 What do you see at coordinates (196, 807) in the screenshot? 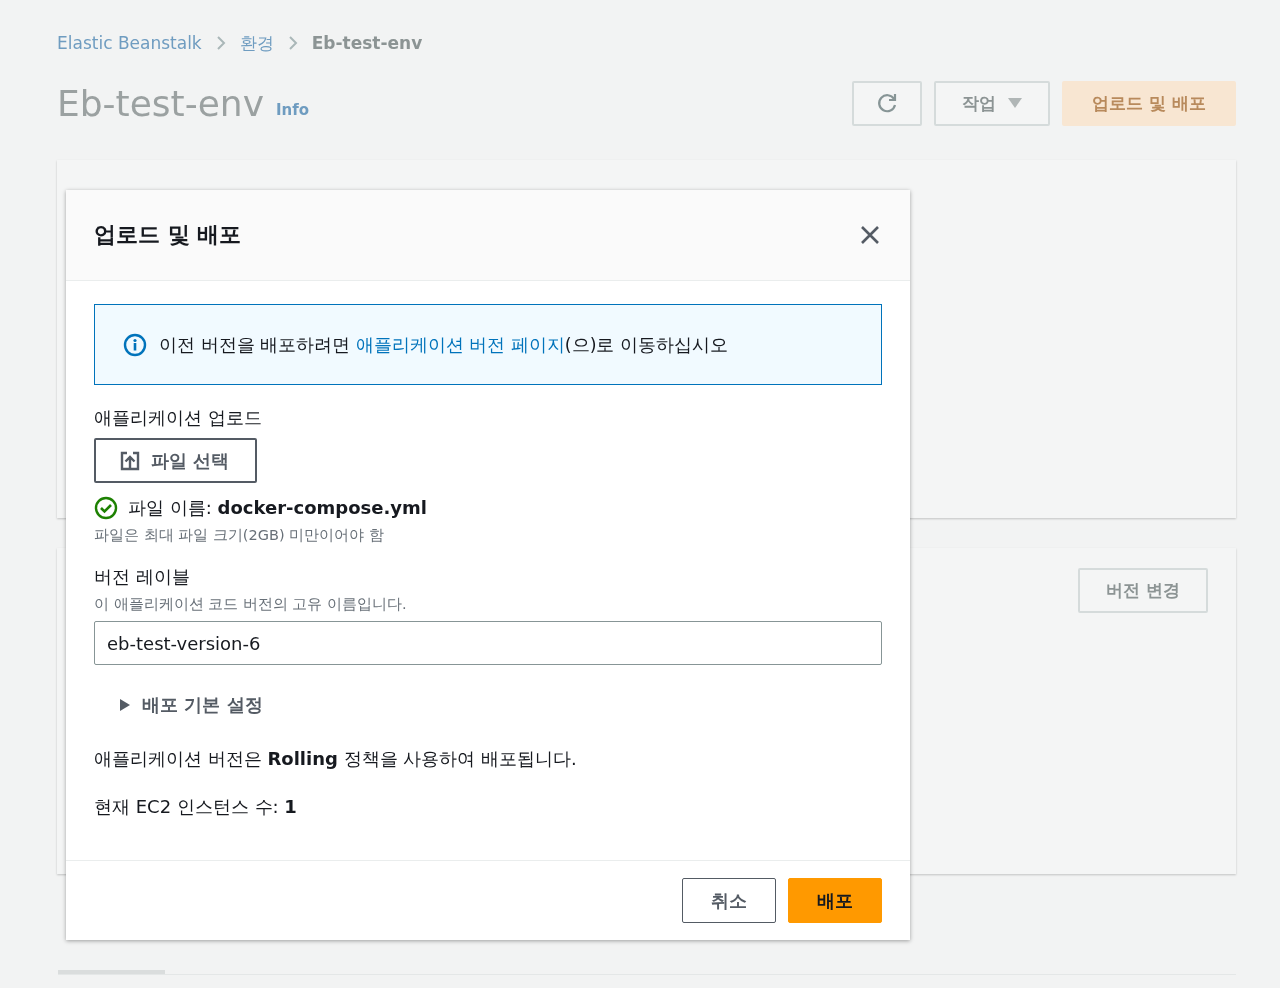
I see `instance-count-text: 현재 EC2 인스턴스 수: 1` at bounding box center [196, 807].